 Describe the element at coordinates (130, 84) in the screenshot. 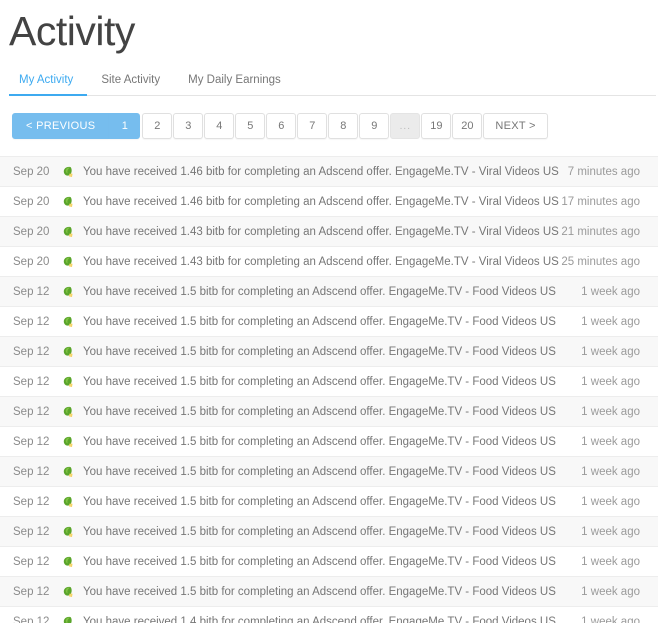

I see `tab-site-activity: Site Activity` at that location.